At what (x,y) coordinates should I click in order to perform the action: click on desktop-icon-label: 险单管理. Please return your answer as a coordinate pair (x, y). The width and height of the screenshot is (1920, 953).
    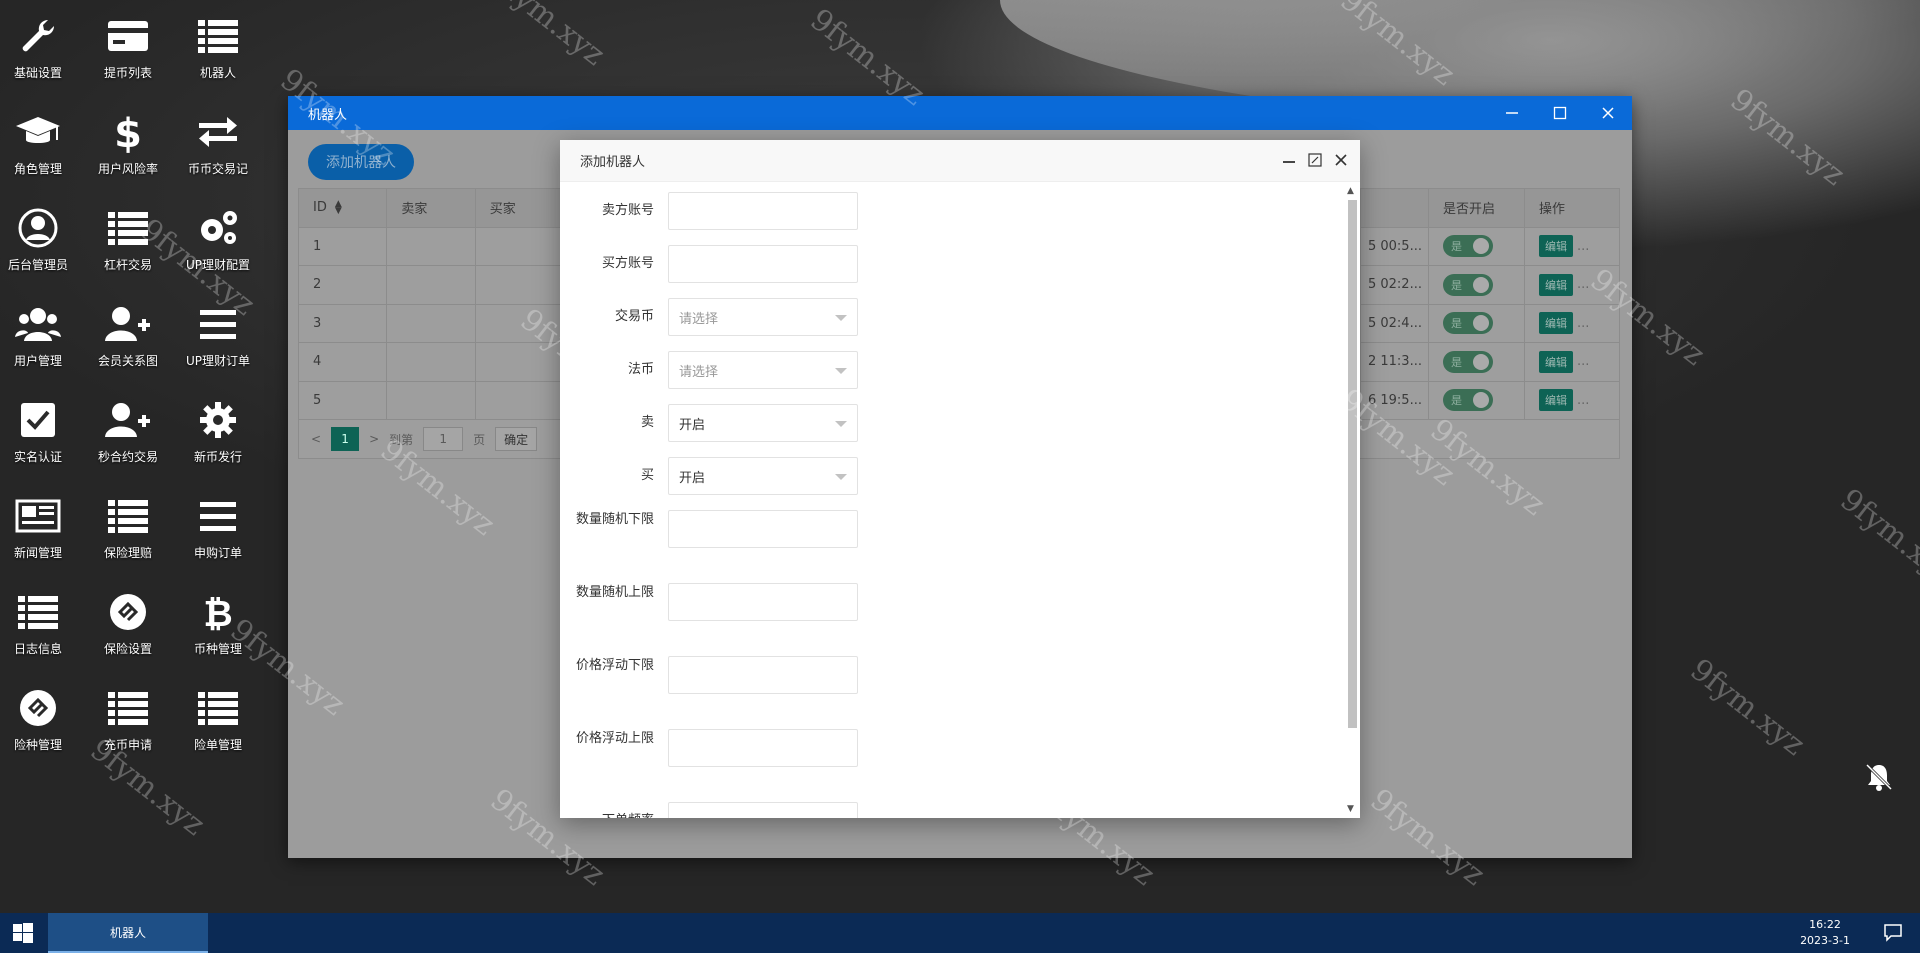
    Looking at the image, I should click on (217, 745).